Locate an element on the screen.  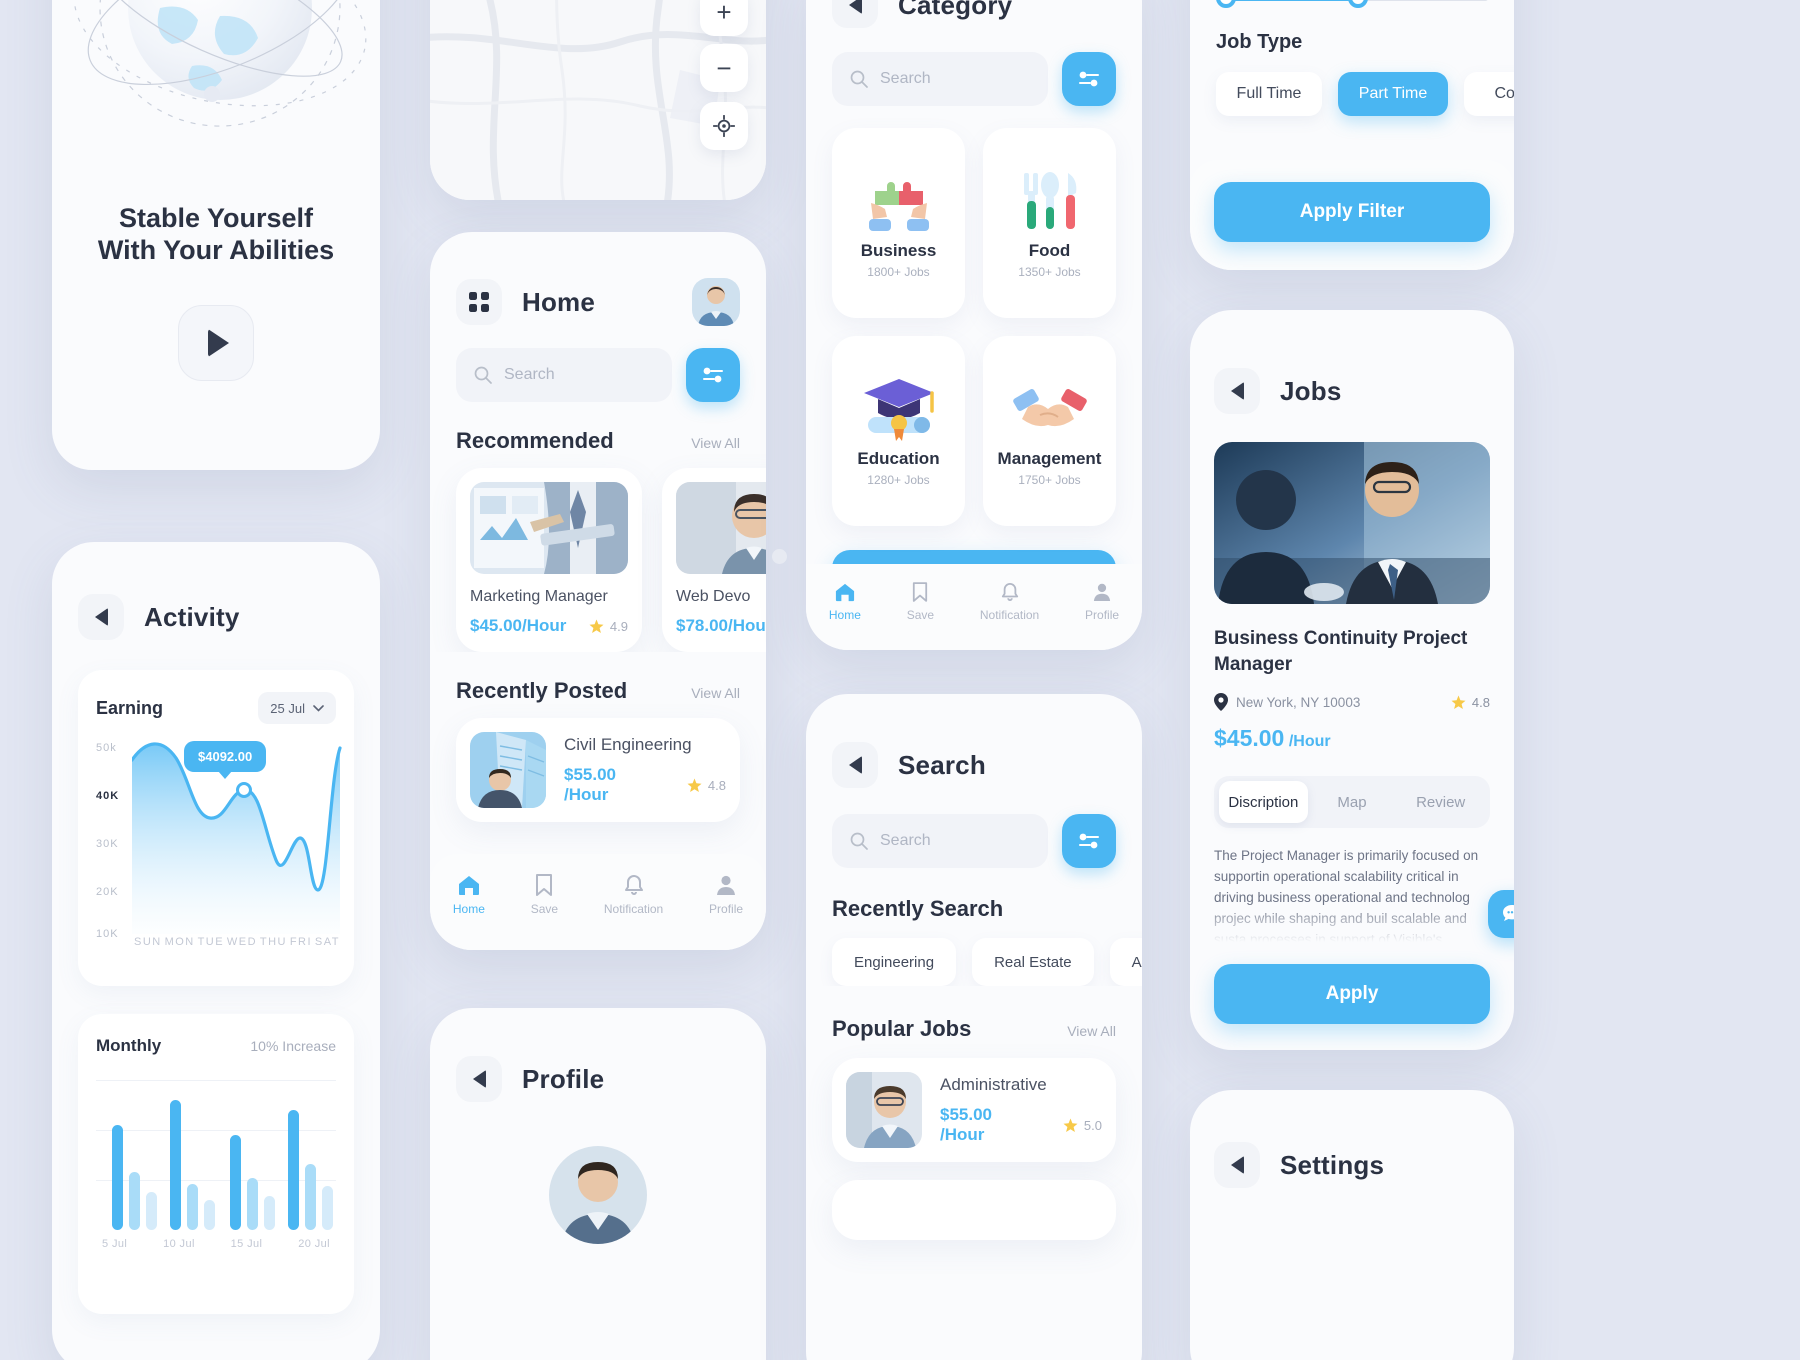
job-type-options: Full Time Part Time Contr is located at coordinates (1352, 85).